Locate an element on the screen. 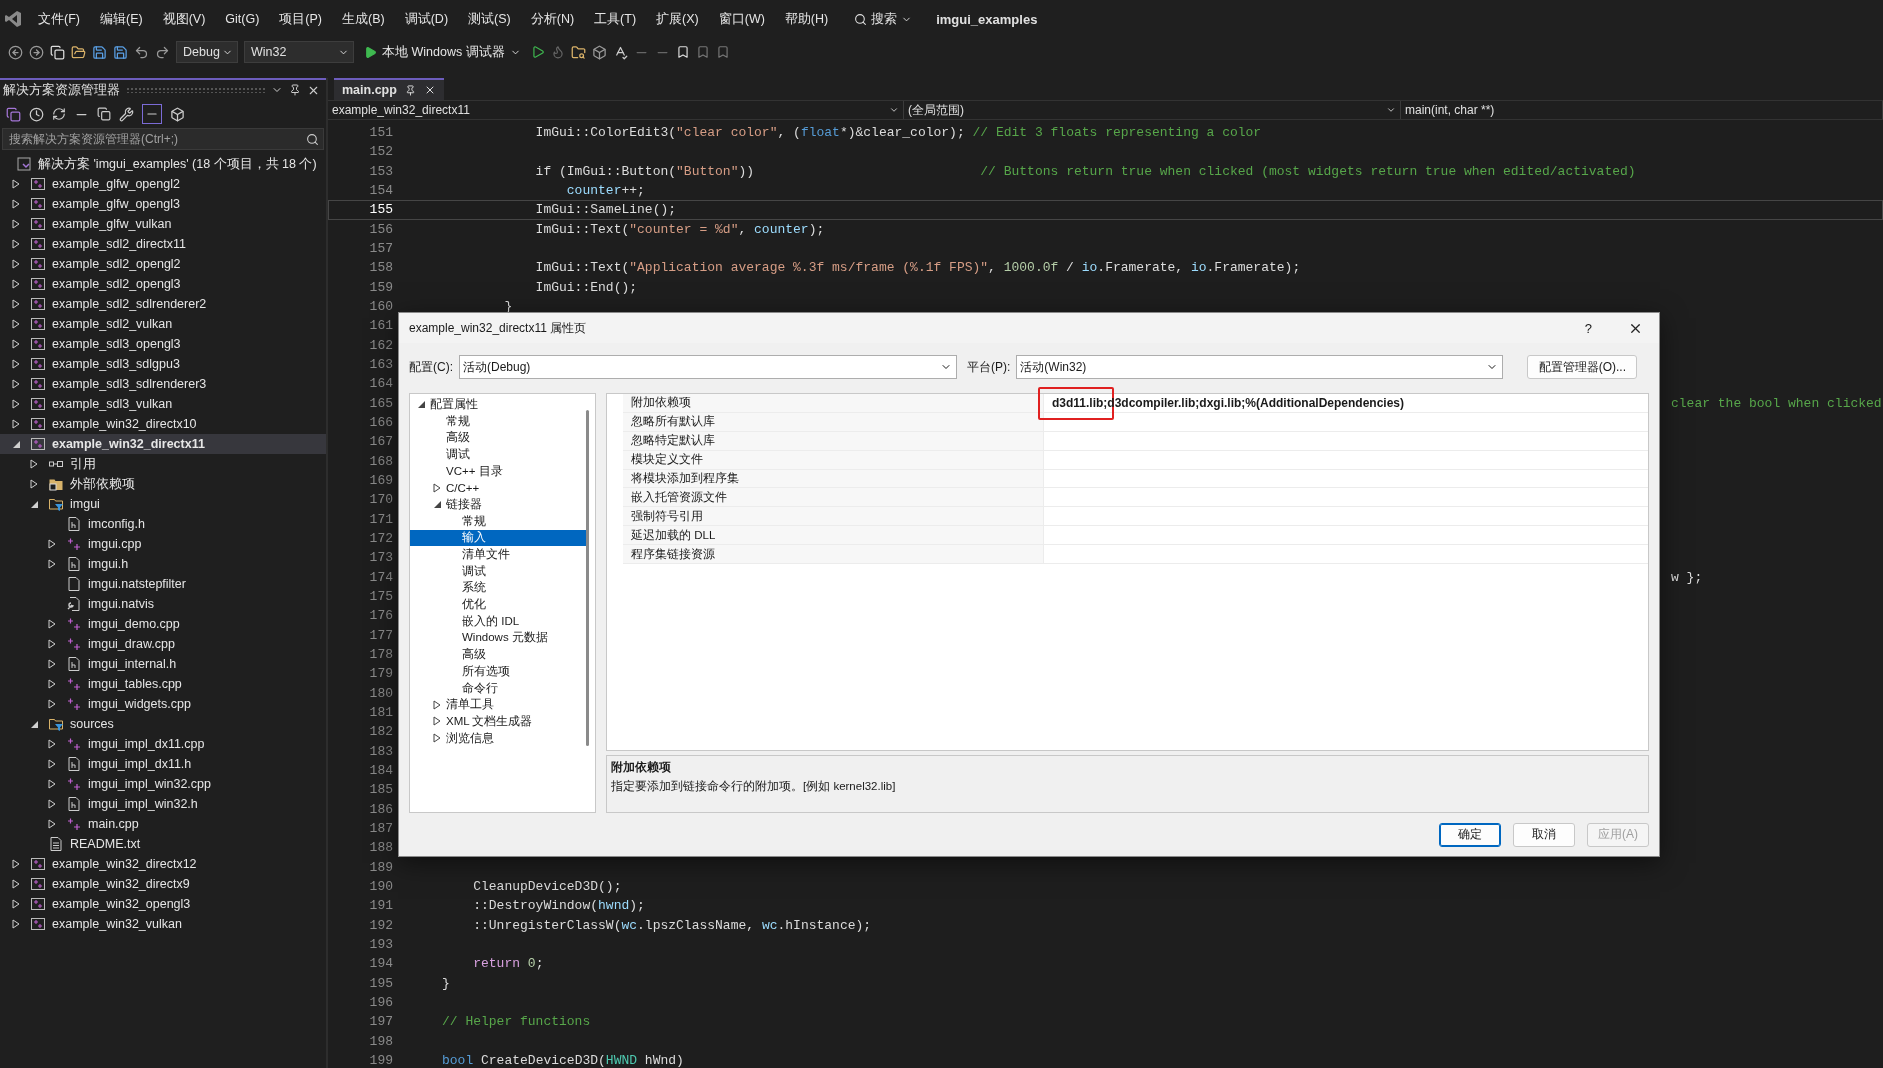 The width and height of the screenshot is (1883, 1068). tree-item: imgui_internal.h is located at coordinates (163, 664).